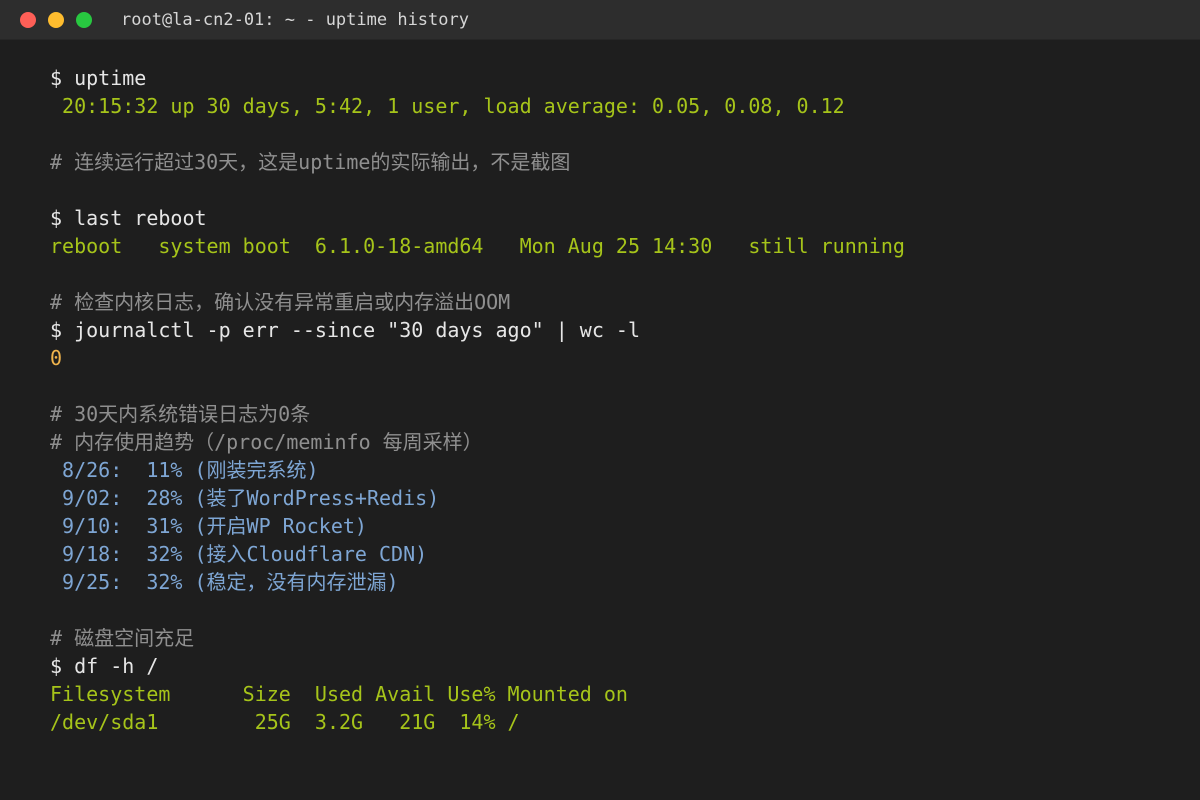 The width and height of the screenshot is (1200, 800). Describe the element at coordinates (245, 498) in the screenshot. I see `memory-sample-line: 9/02: 28% (装了WordPress+Redis)` at that location.